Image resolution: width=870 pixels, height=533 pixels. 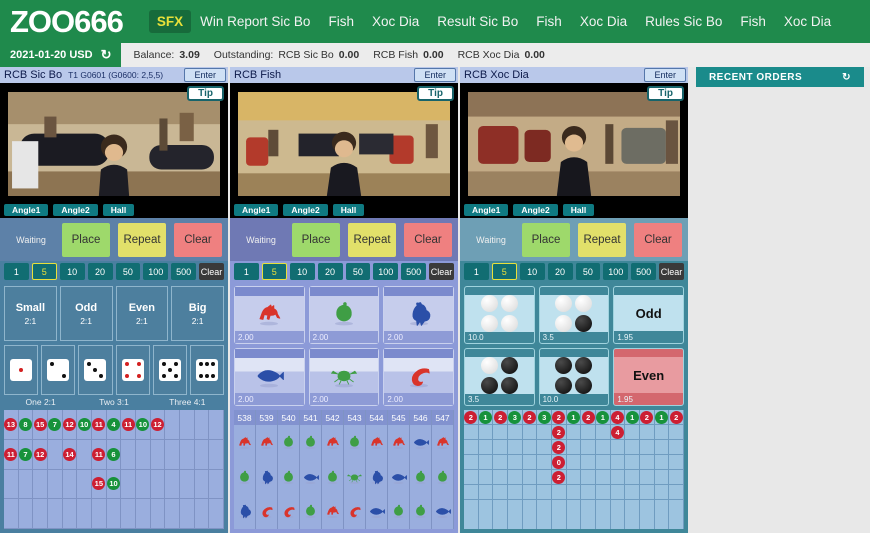 What do you see at coordinates (184, 271) in the screenshot?
I see `chip-500-sic-bo: 500` at bounding box center [184, 271].